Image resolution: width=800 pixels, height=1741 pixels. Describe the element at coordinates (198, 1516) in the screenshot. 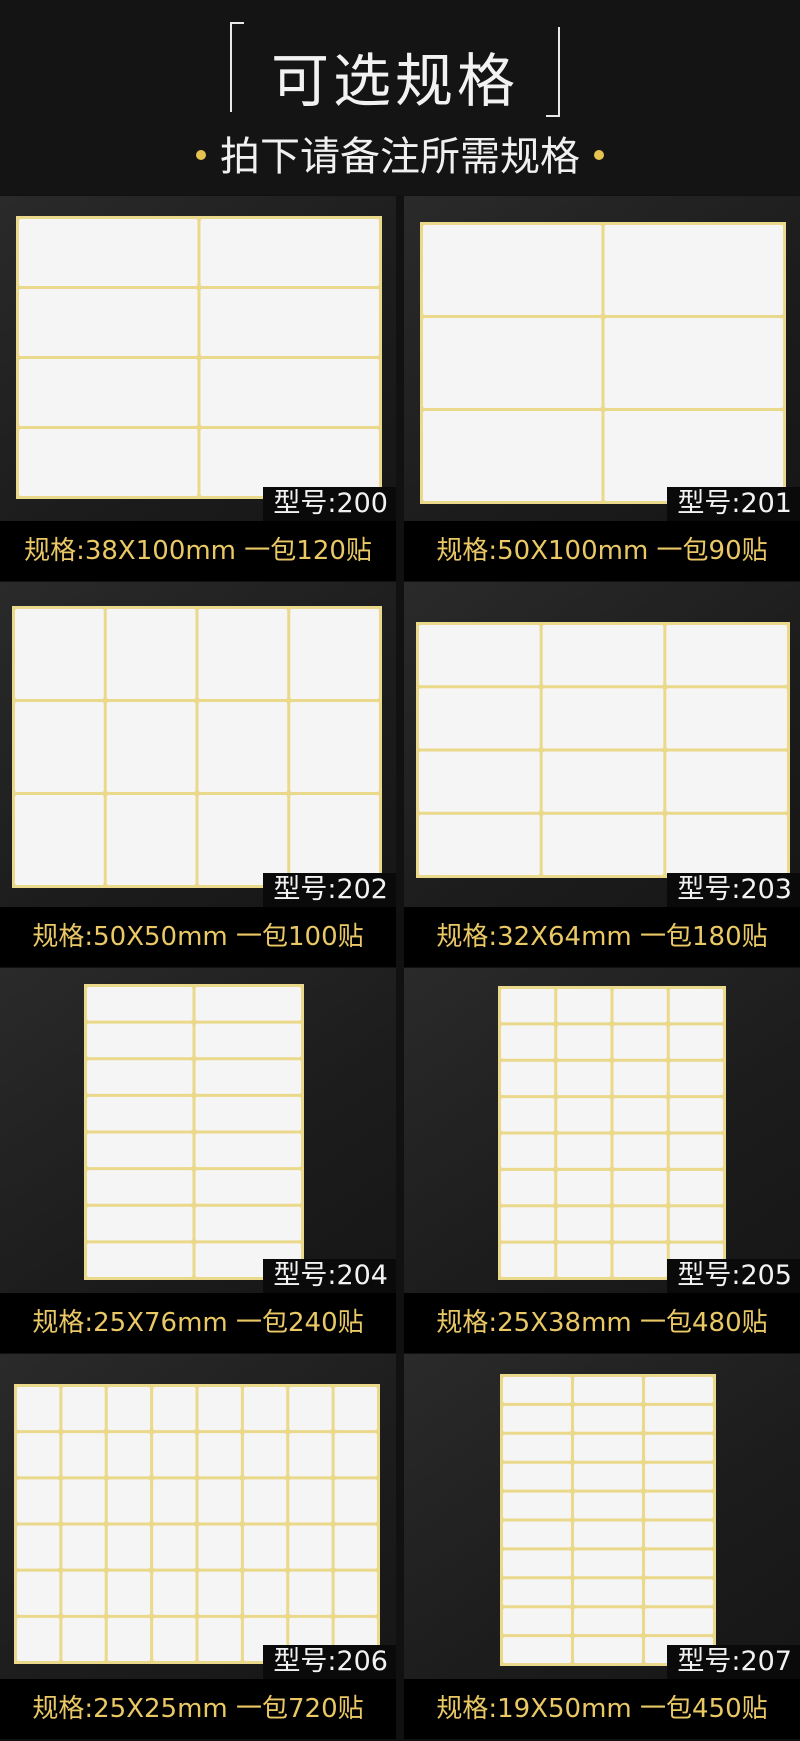

I see `product-photo: 型号:206` at that location.